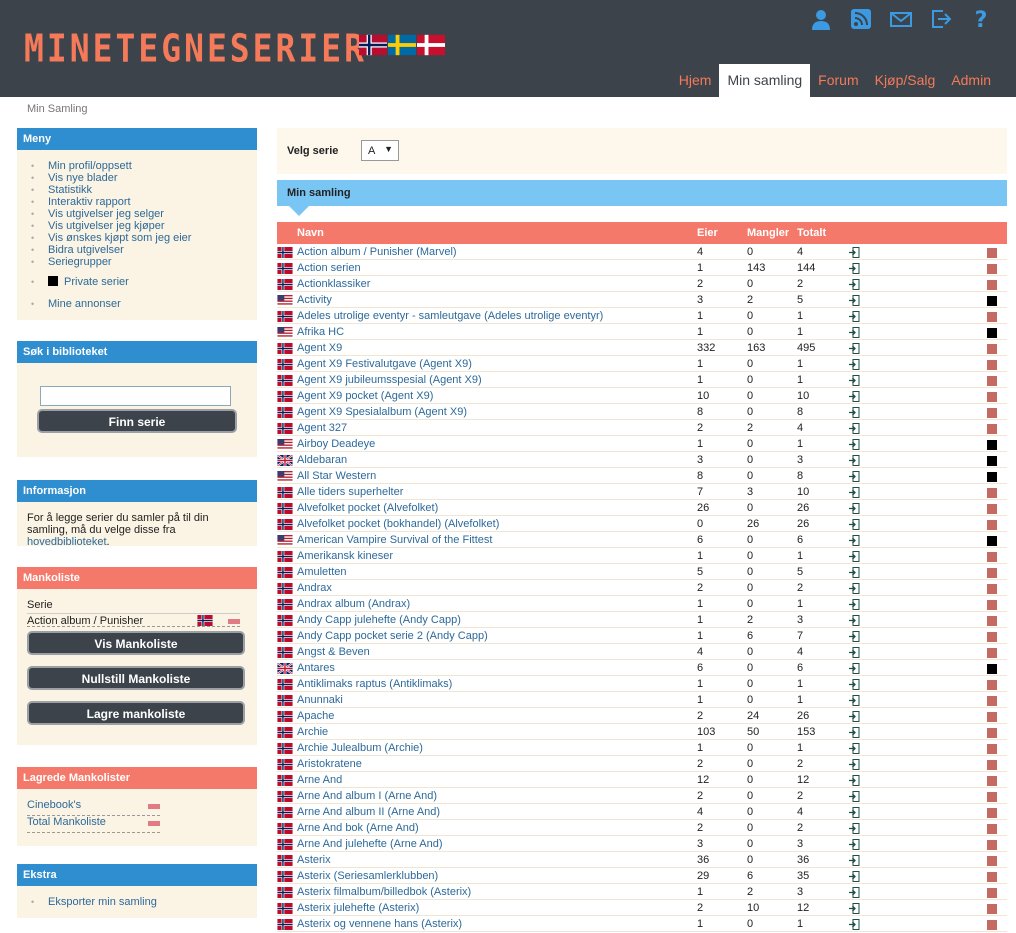 This screenshot has height=933, width=1016. Describe the element at coordinates (144, 226) in the screenshot. I see `menu-item-buying: Vis utgivelser jeg kjøper` at that location.